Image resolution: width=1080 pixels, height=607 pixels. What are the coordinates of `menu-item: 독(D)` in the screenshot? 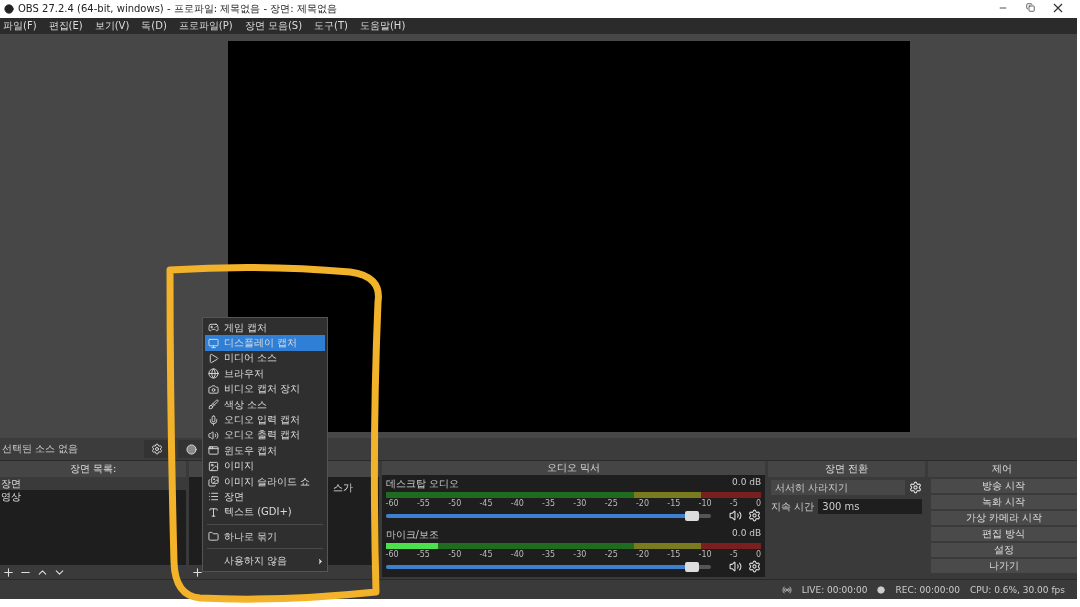 It's located at (154, 26).